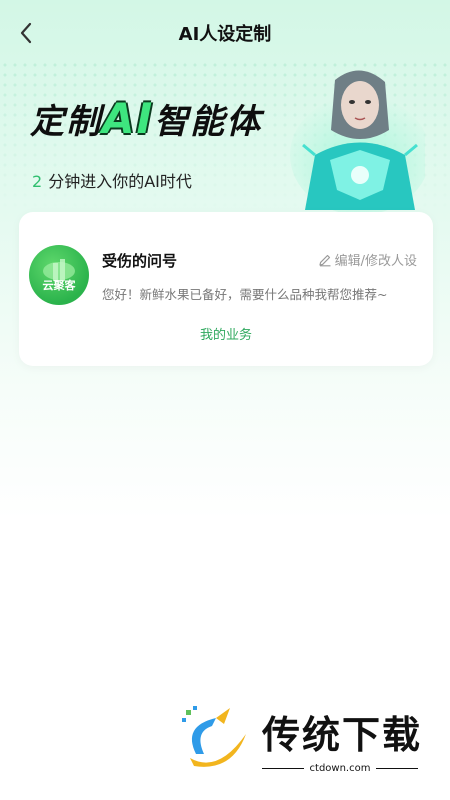  I want to click on avatar-label: 云聚客, so click(59, 285).